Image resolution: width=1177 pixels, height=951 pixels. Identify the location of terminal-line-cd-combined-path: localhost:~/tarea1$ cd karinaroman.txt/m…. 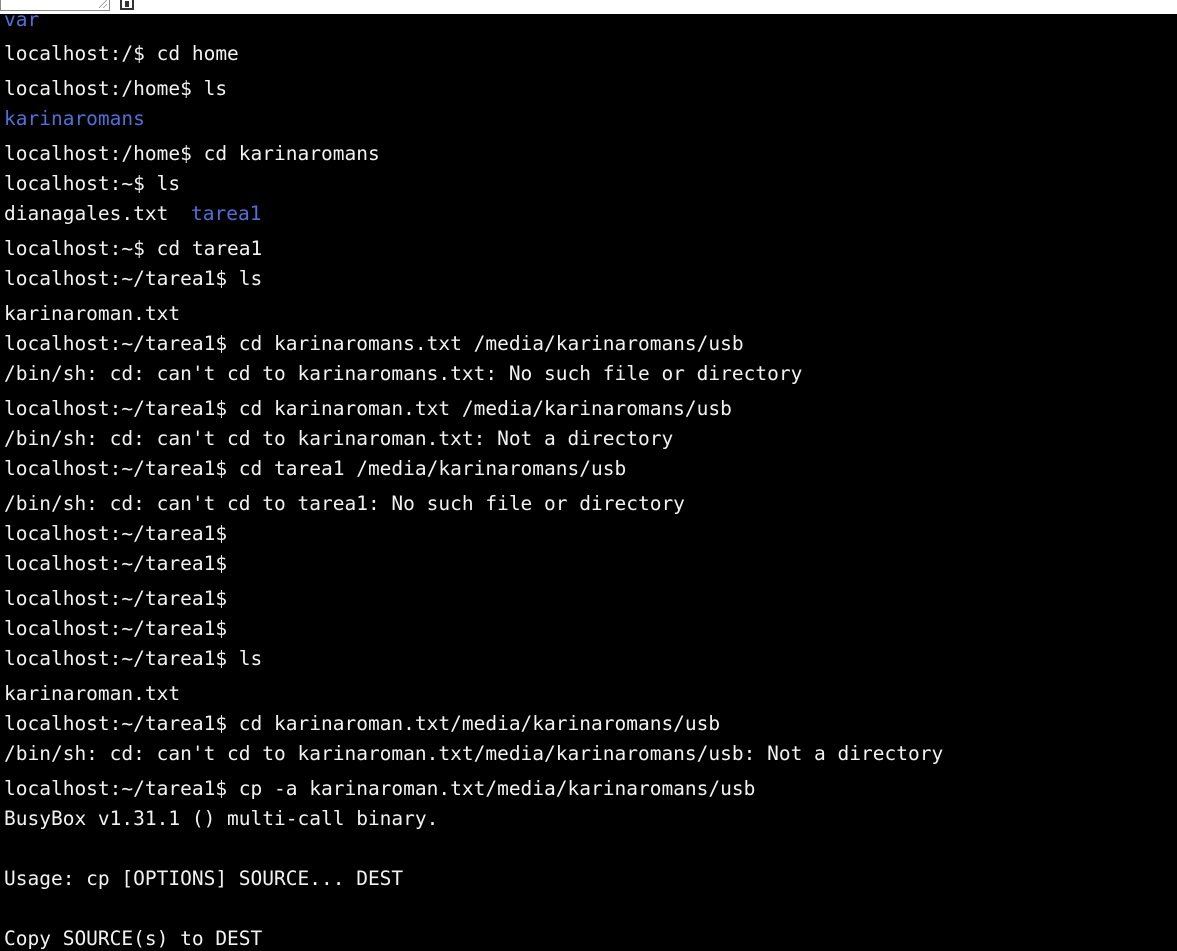
(362, 723).